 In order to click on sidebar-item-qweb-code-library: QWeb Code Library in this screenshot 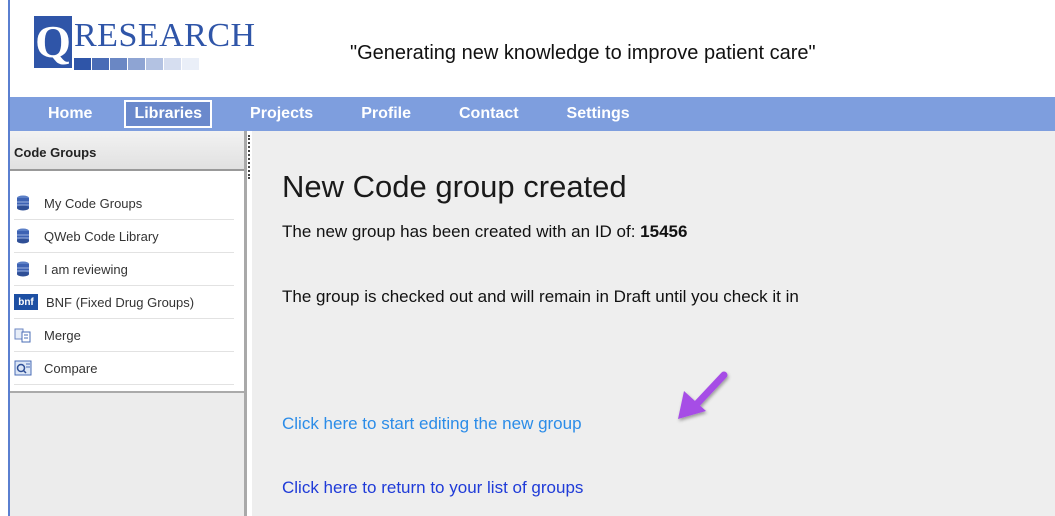, I will do `click(124, 236)`.